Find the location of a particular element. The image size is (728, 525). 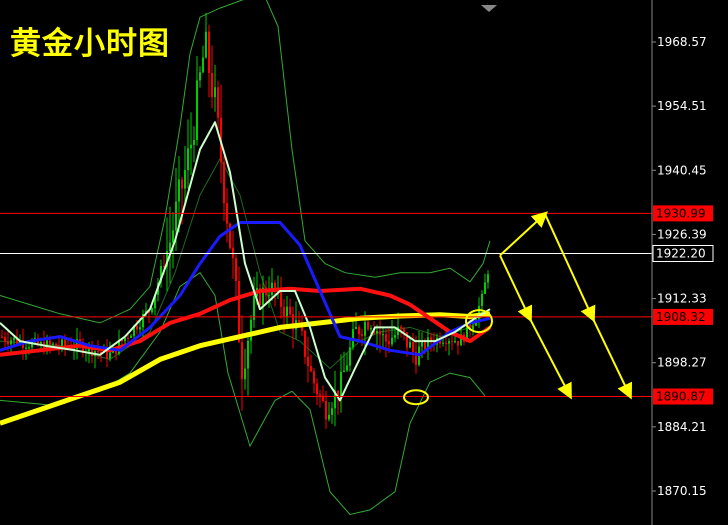

chart-title: 黄金小时图 is located at coordinates (90, 44).